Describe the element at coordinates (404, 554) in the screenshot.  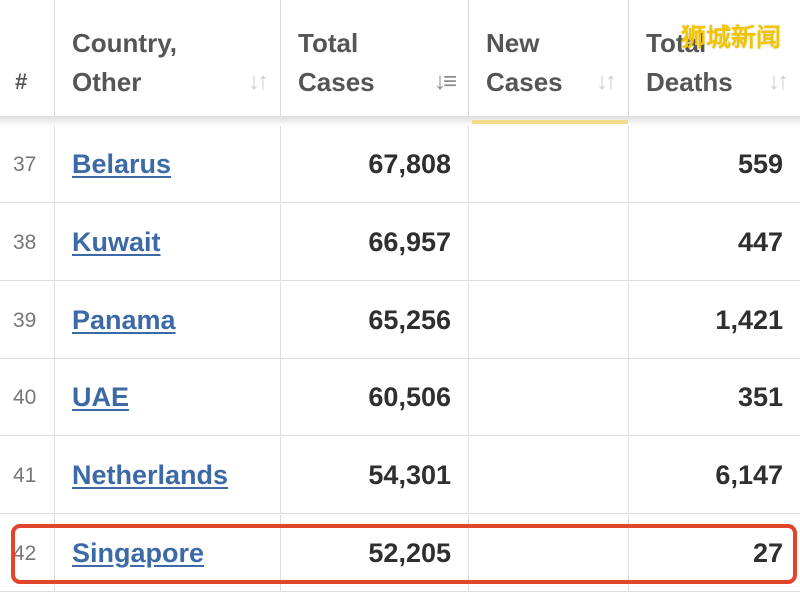
I see `singapore-highlight-box` at that location.